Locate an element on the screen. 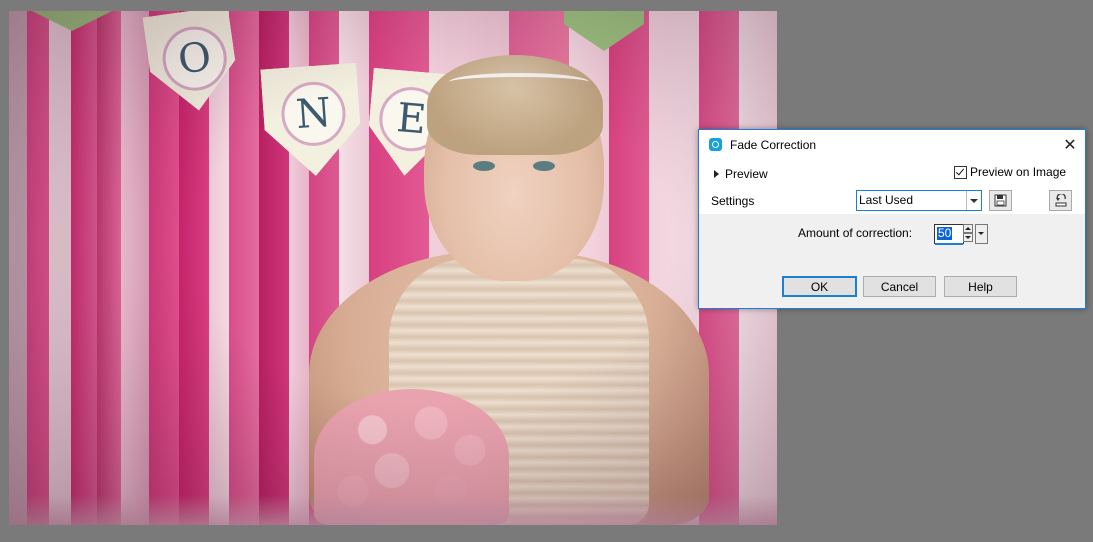 The height and width of the screenshot is (542, 1093). preview-label: Preview is located at coordinates (746, 174).